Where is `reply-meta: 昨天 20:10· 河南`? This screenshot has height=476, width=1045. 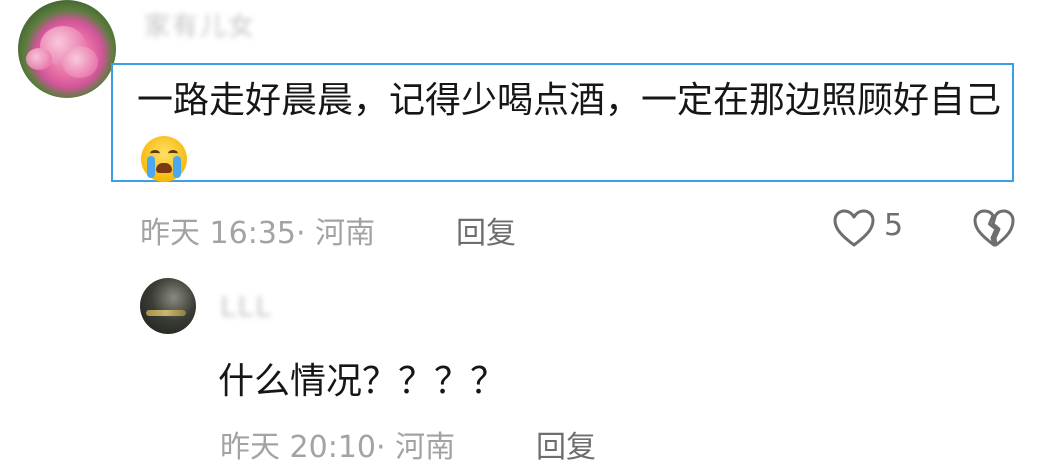 reply-meta: 昨天 20:10· 河南 is located at coordinates (337, 444).